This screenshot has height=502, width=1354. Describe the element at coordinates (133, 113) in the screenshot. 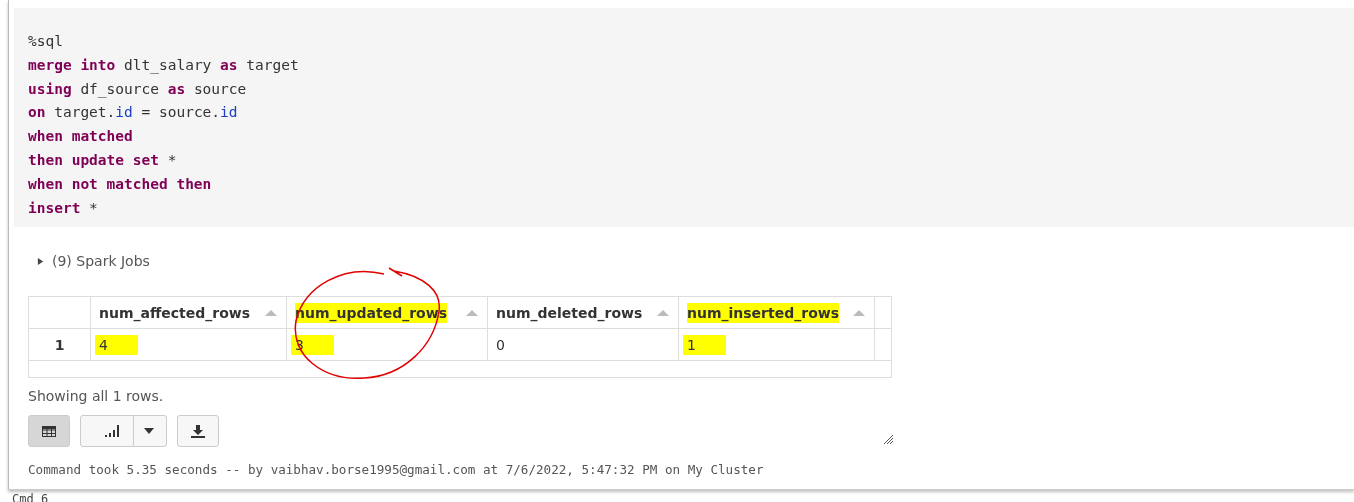

I see `code-line: on target.id = source.id` at that location.